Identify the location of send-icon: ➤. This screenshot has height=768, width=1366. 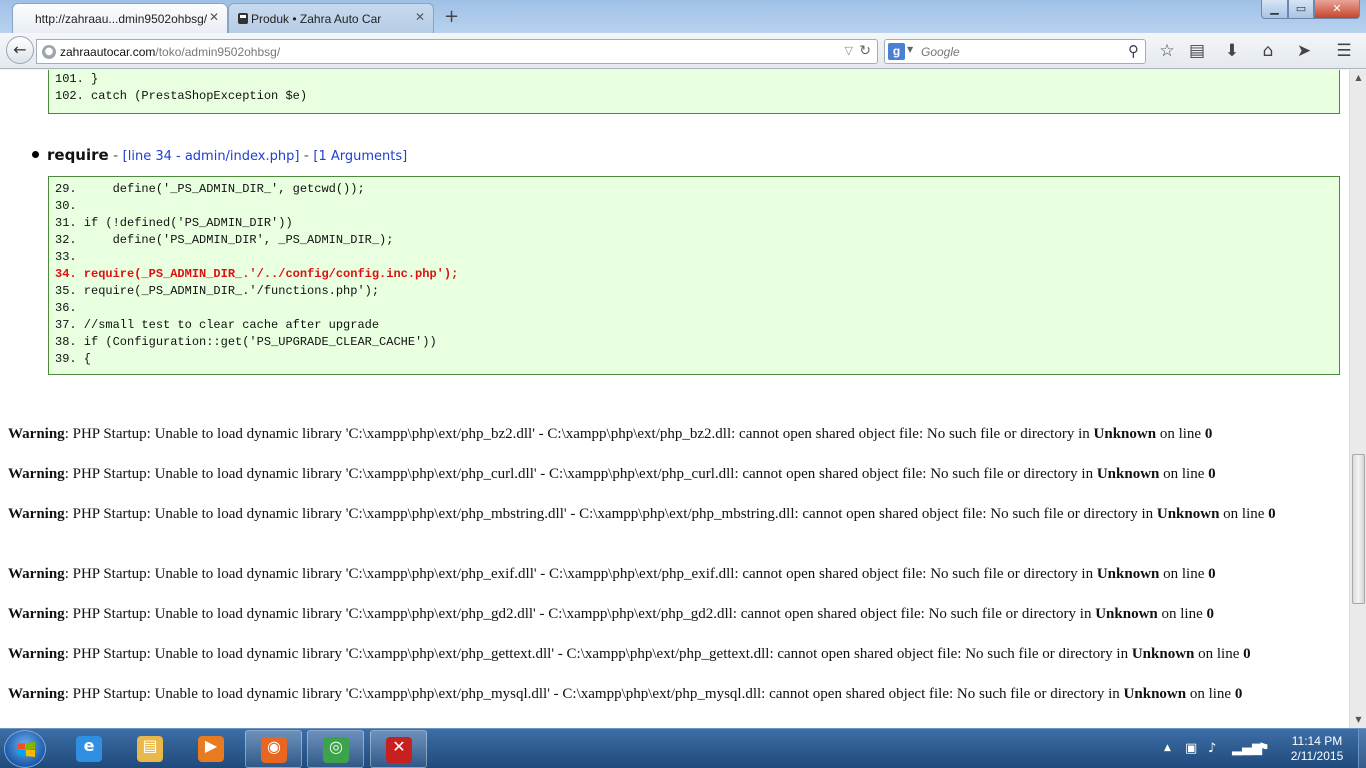
(1304, 51).